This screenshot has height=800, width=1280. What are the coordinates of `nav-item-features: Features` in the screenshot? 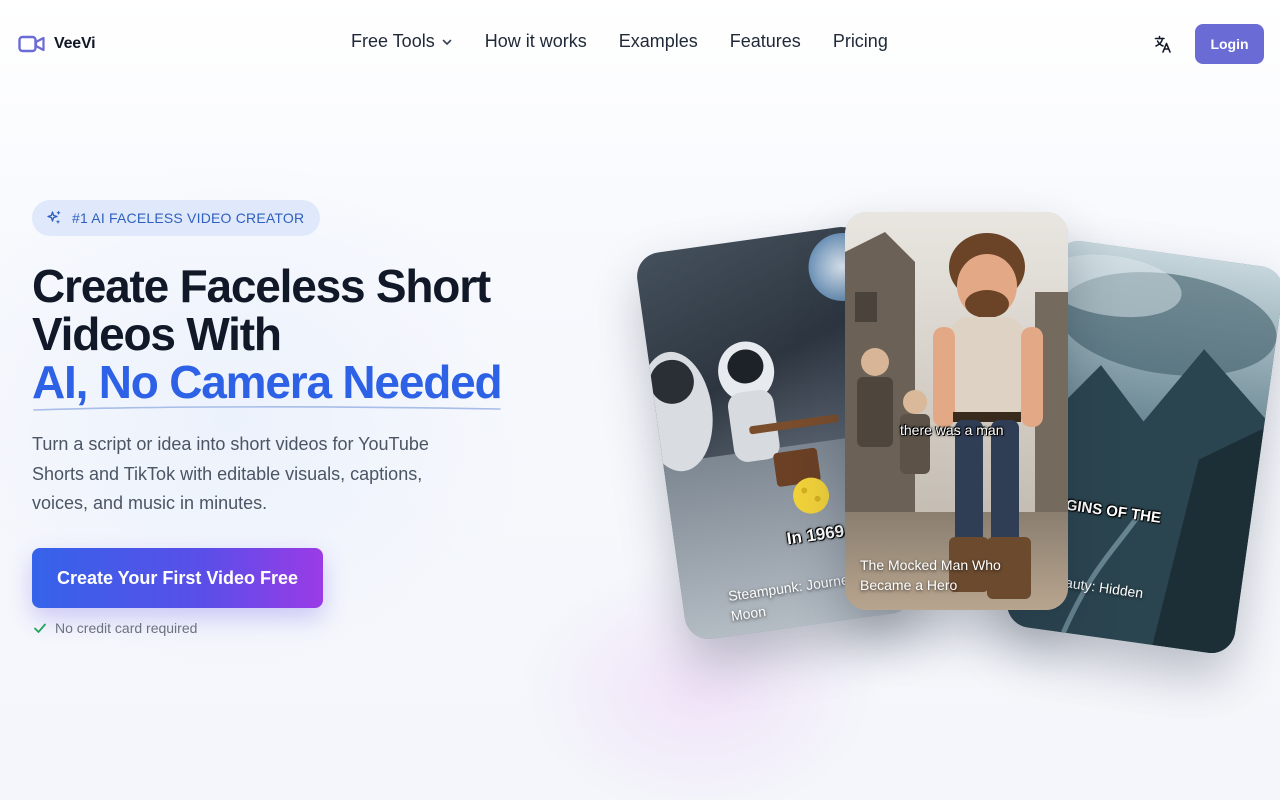 It's located at (765, 41).